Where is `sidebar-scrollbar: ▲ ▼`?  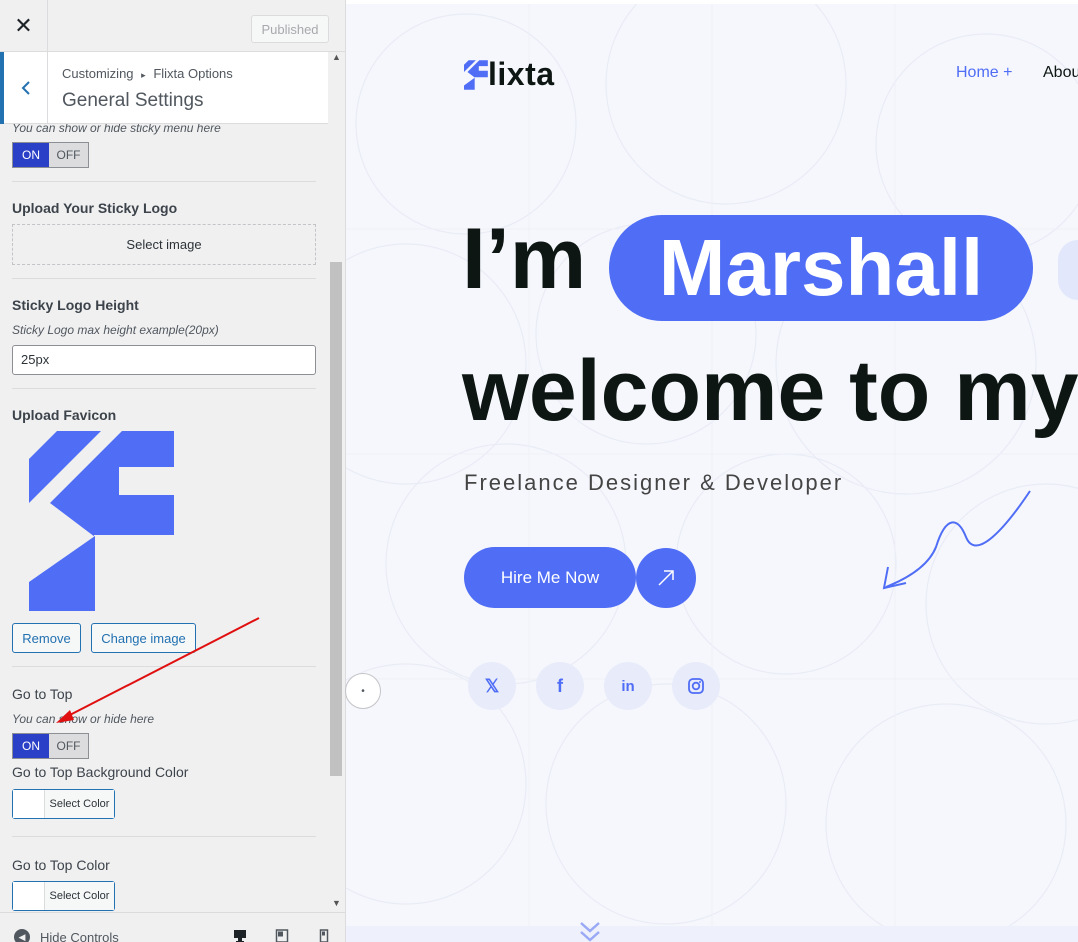
sidebar-scrollbar: ▲ ▼ is located at coordinates (336, 482).